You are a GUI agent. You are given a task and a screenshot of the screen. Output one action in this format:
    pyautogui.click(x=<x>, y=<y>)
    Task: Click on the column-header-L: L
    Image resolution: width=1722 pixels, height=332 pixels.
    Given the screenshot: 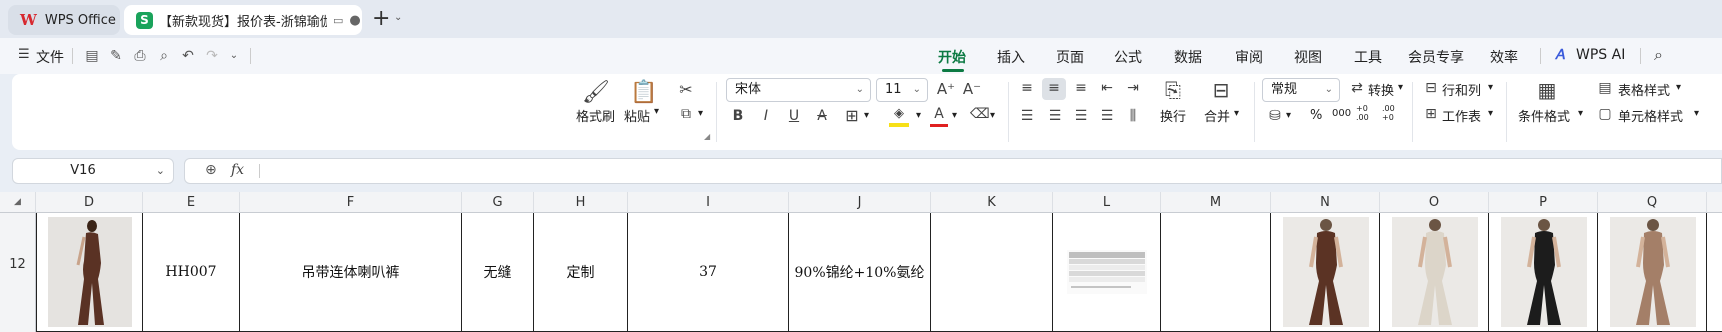 What is the action you would take?
    pyautogui.click(x=1107, y=202)
    